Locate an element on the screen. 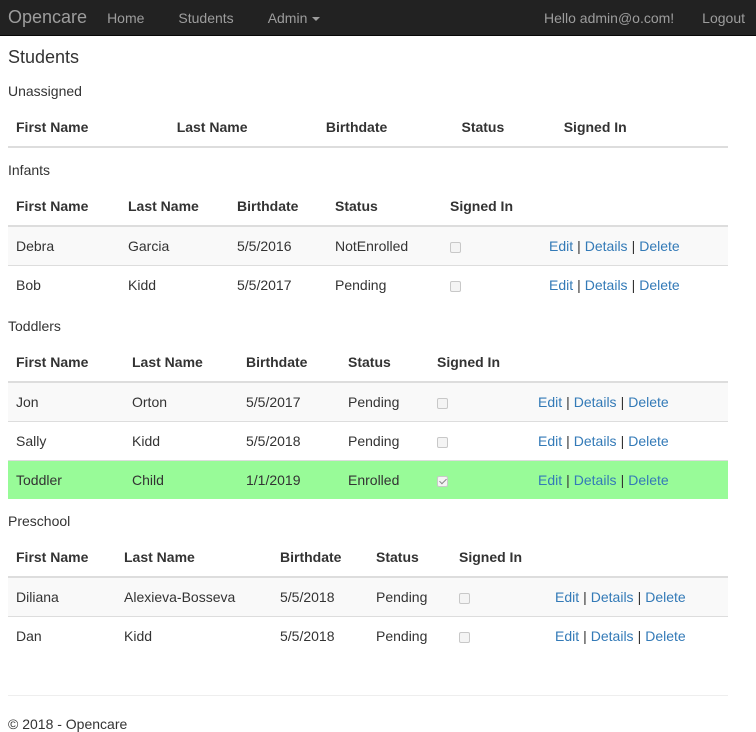 The image size is (756, 732). nav-admin-dropdown: Admin is located at coordinates (294, 18).